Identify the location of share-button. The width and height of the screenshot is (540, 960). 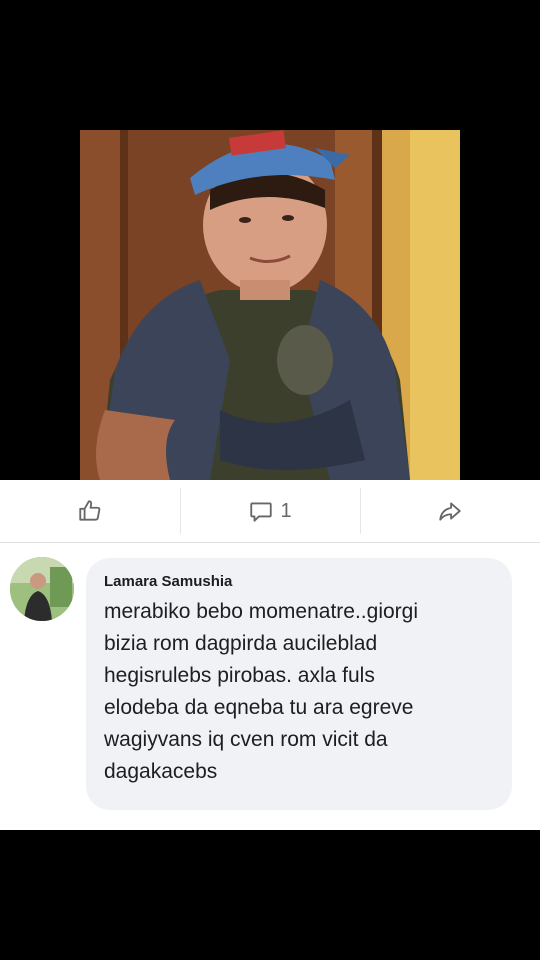
(450, 511).